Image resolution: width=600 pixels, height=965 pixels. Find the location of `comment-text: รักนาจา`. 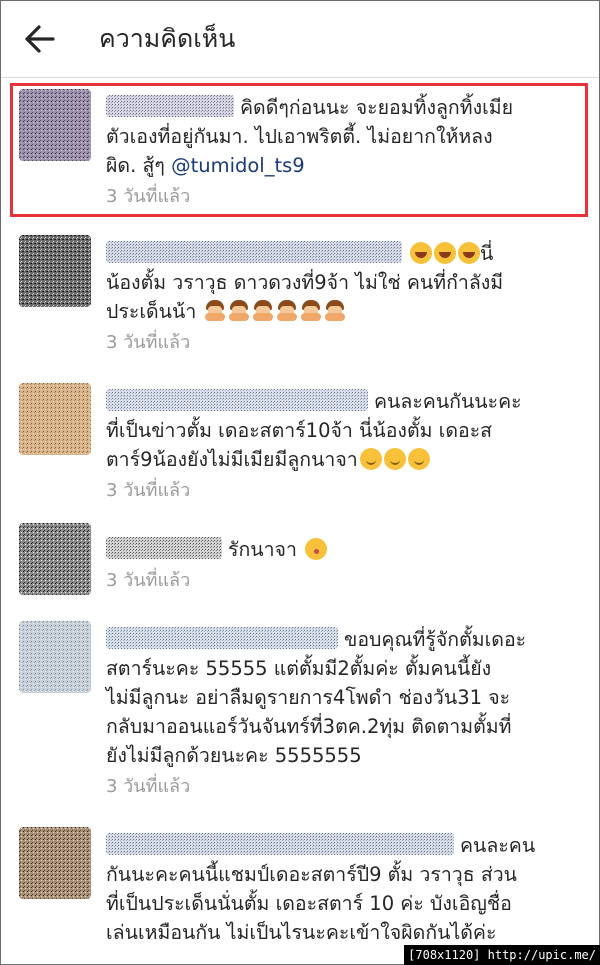

comment-text: รักนาจา is located at coordinates (332, 549).